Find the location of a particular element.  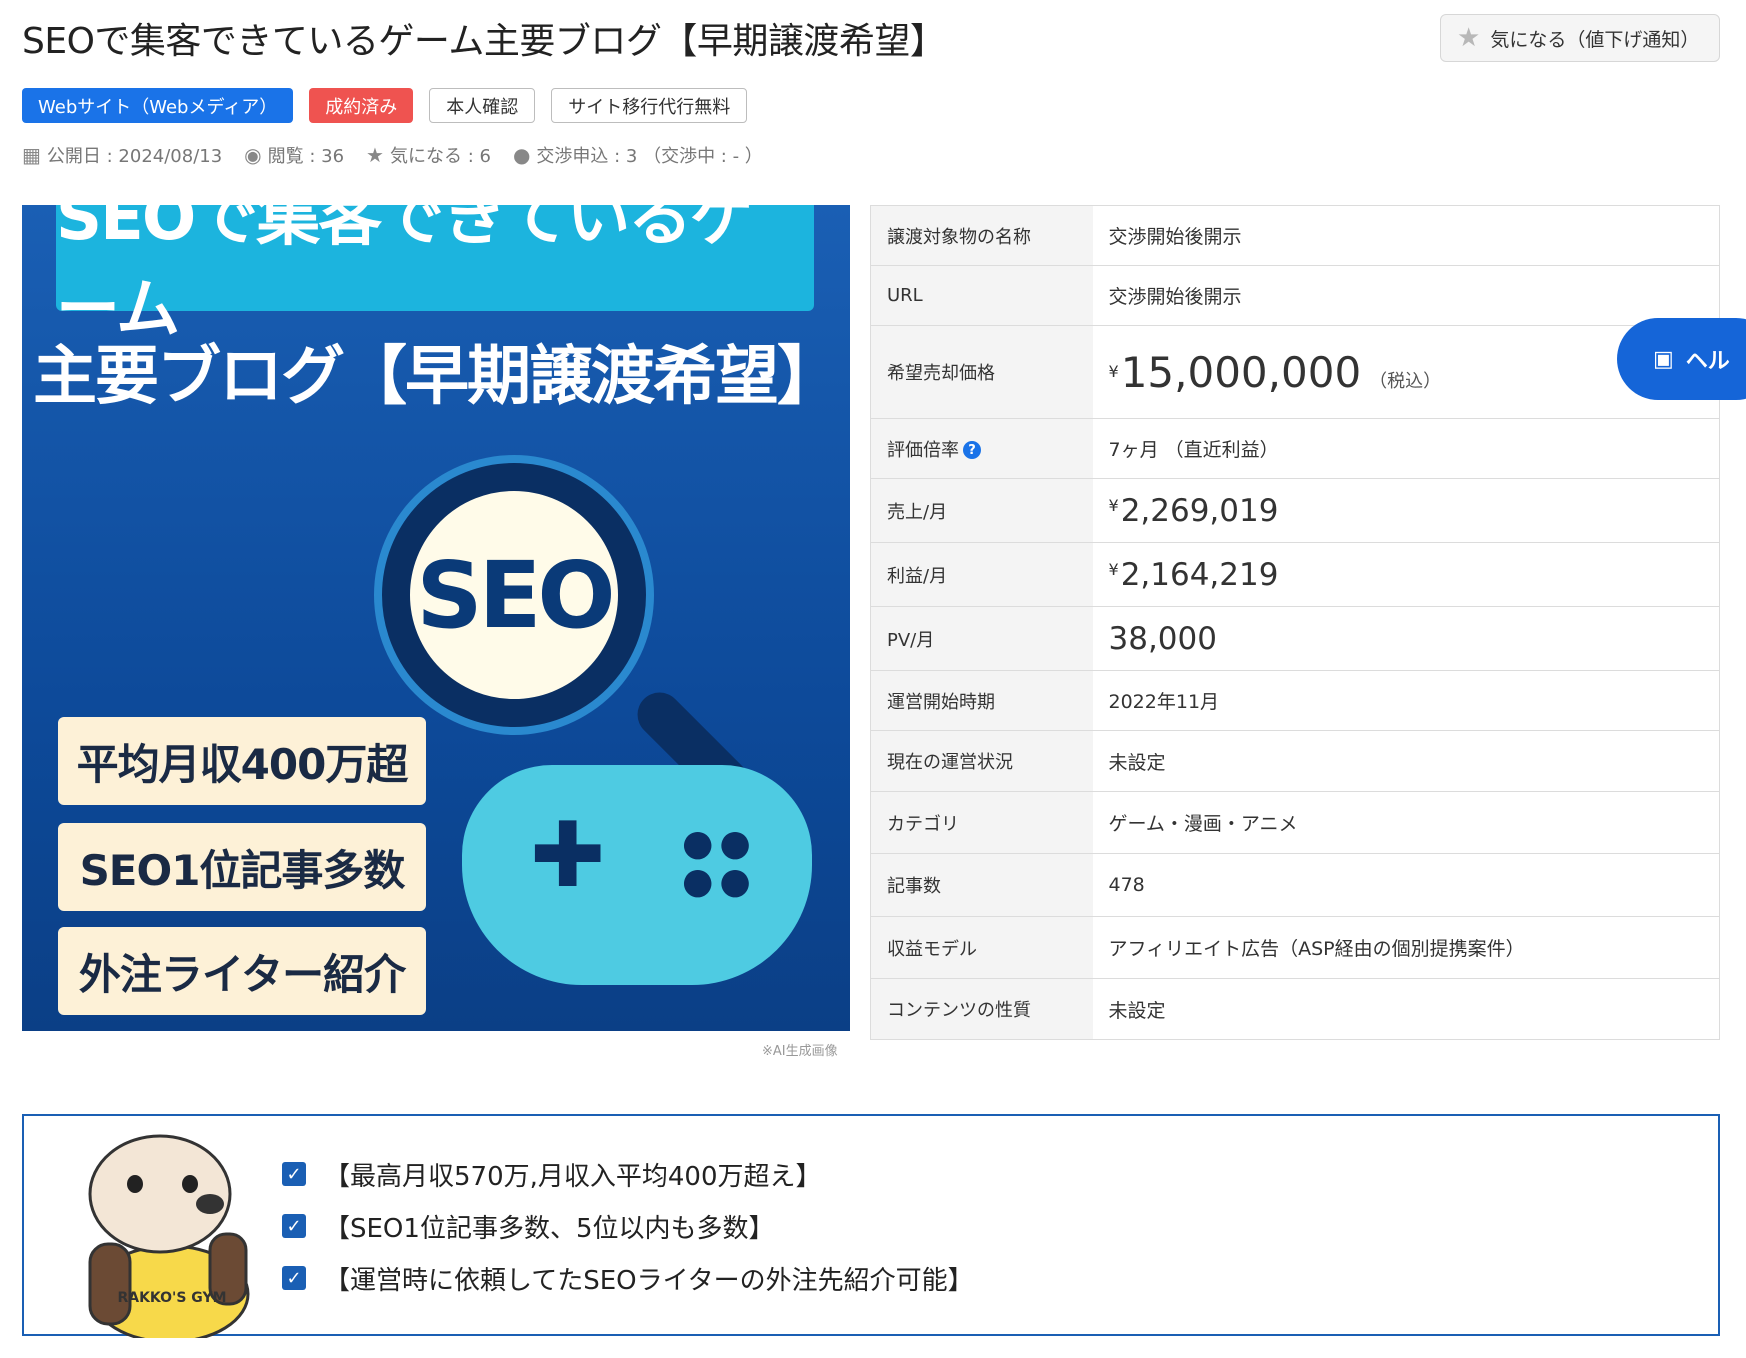

meta-published: ▦ 公開日 : 2024/08/13 is located at coordinates (122, 155).